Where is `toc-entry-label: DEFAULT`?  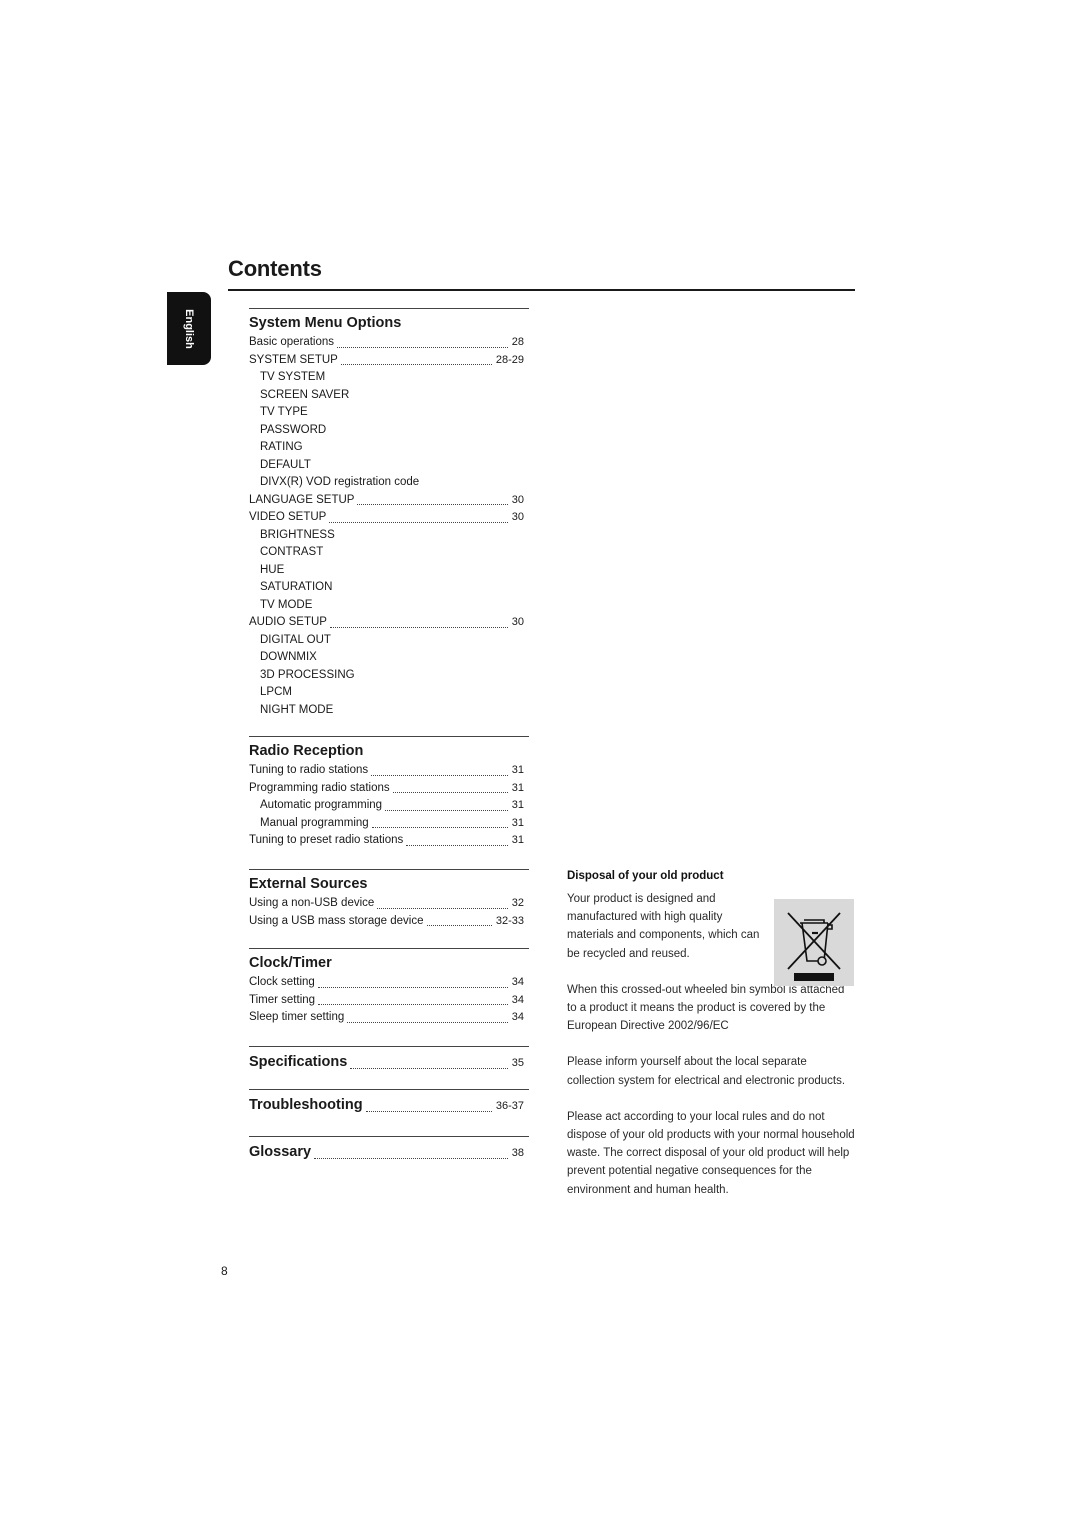
toc-entry-label: DEFAULT is located at coordinates (285, 464).